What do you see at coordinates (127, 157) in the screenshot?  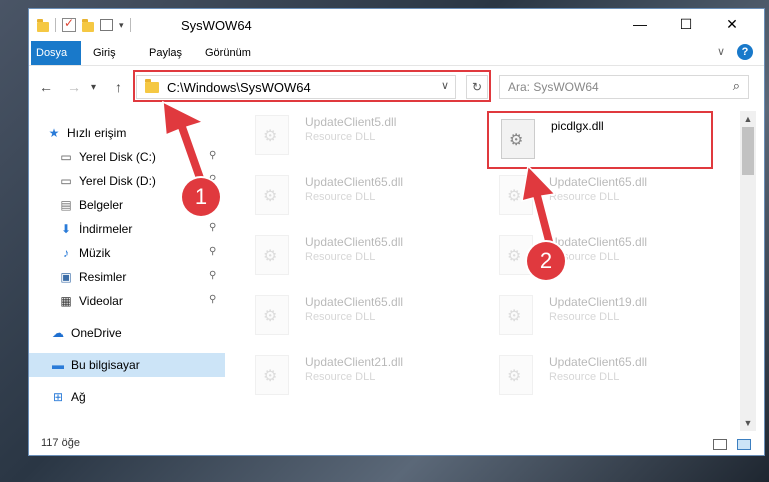 I see `sidebar-item: ▭ Yerel Disk (C:) ⚲` at bounding box center [127, 157].